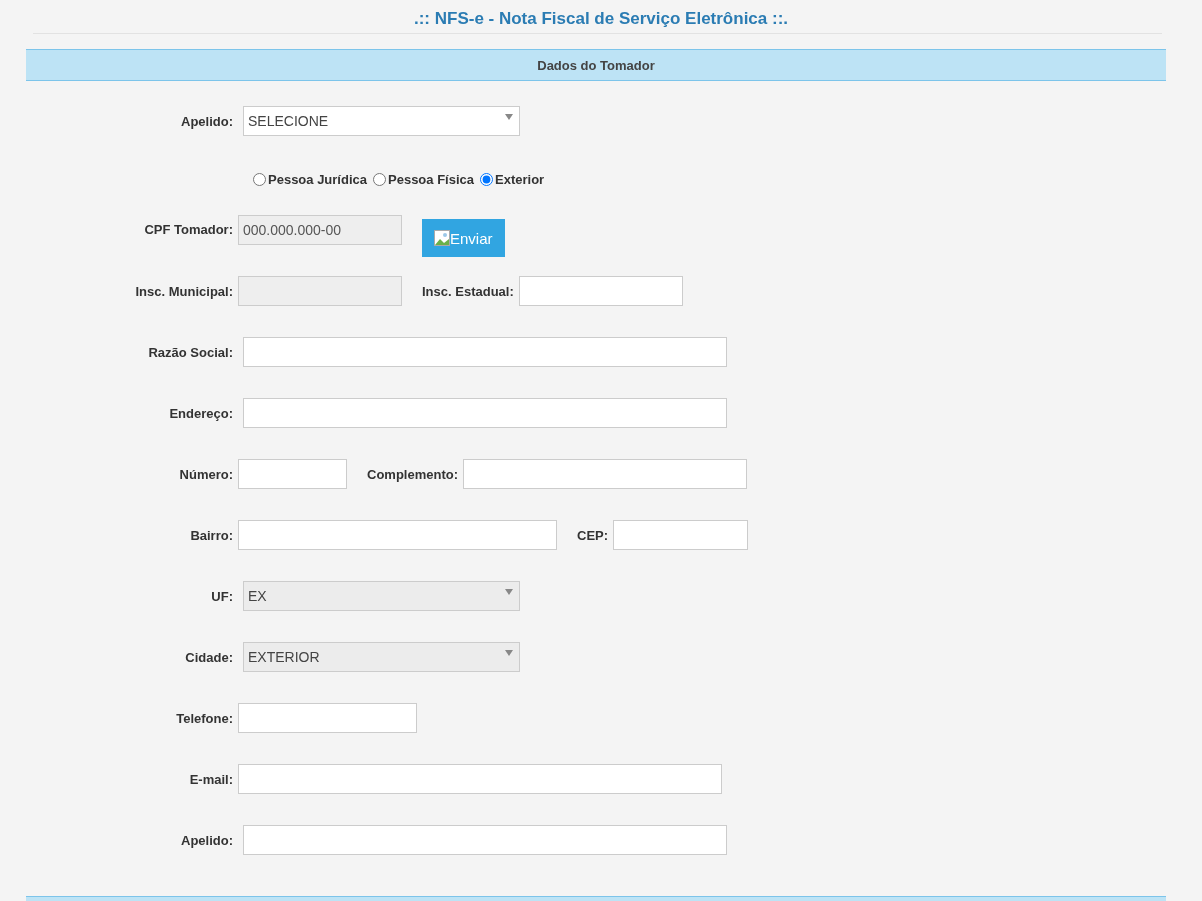 The height and width of the screenshot is (901, 1202). I want to click on field-label: CPF Tomador:, so click(188, 230).